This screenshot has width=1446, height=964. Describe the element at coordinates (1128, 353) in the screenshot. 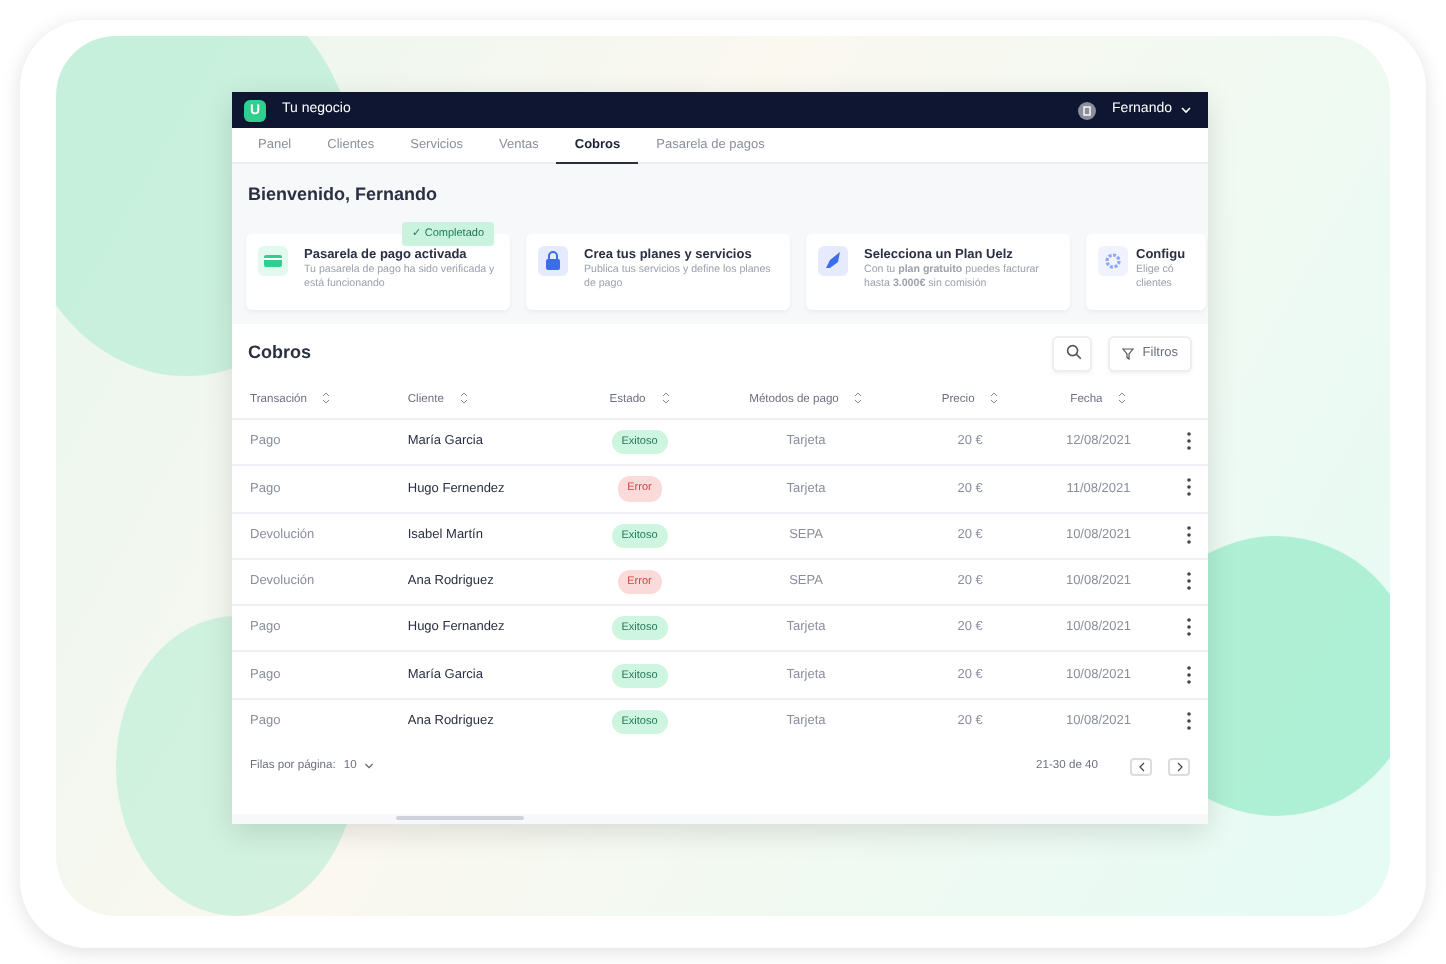

I see `filter-icon` at that location.